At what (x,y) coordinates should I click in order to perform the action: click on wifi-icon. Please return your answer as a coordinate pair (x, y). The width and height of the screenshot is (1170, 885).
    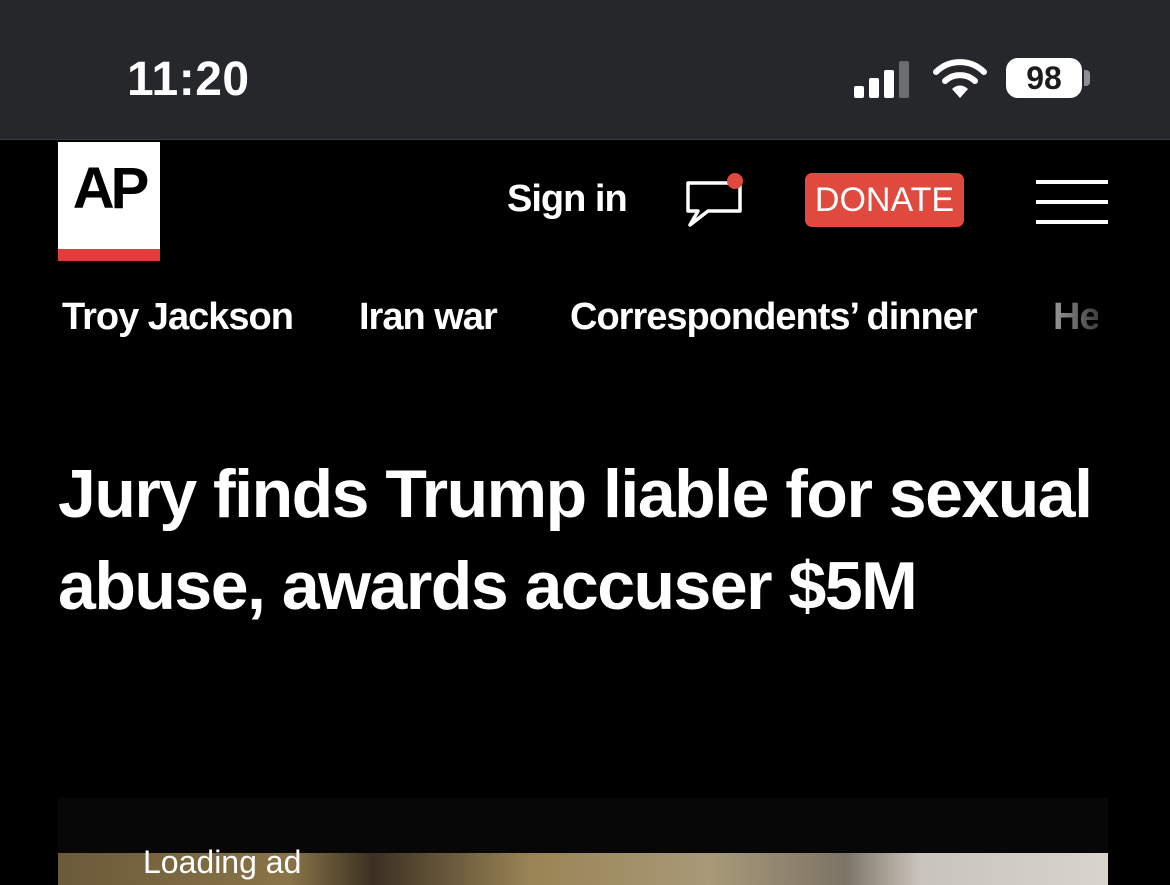
    Looking at the image, I should click on (960, 78).